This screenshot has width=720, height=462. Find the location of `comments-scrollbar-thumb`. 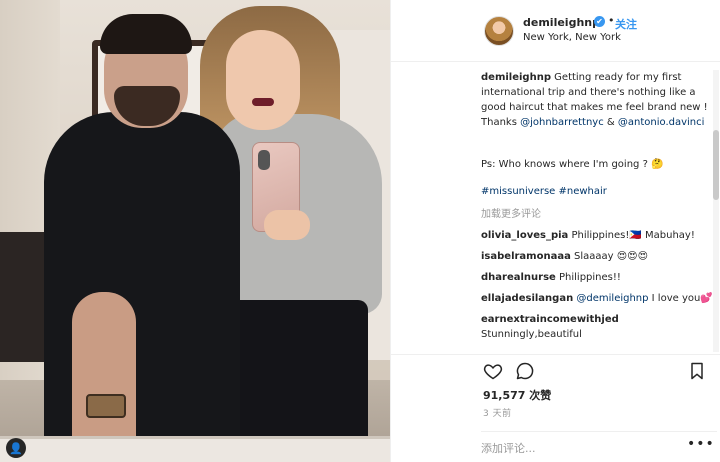

comments-scrollbar-thumb is located at coordinates (716, 165).